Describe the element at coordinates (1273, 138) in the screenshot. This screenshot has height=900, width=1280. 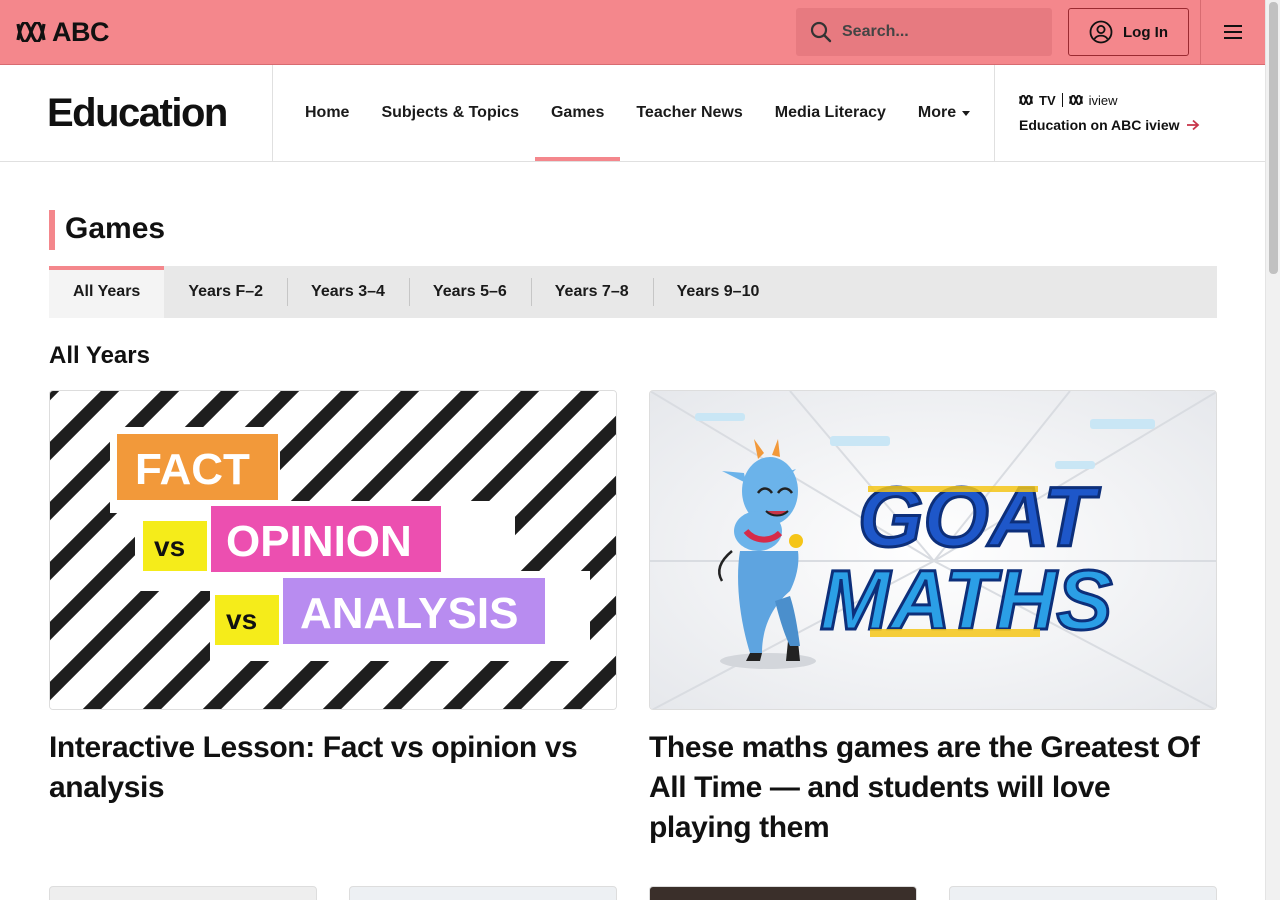
I see `scrollbar-thumb` at that location.